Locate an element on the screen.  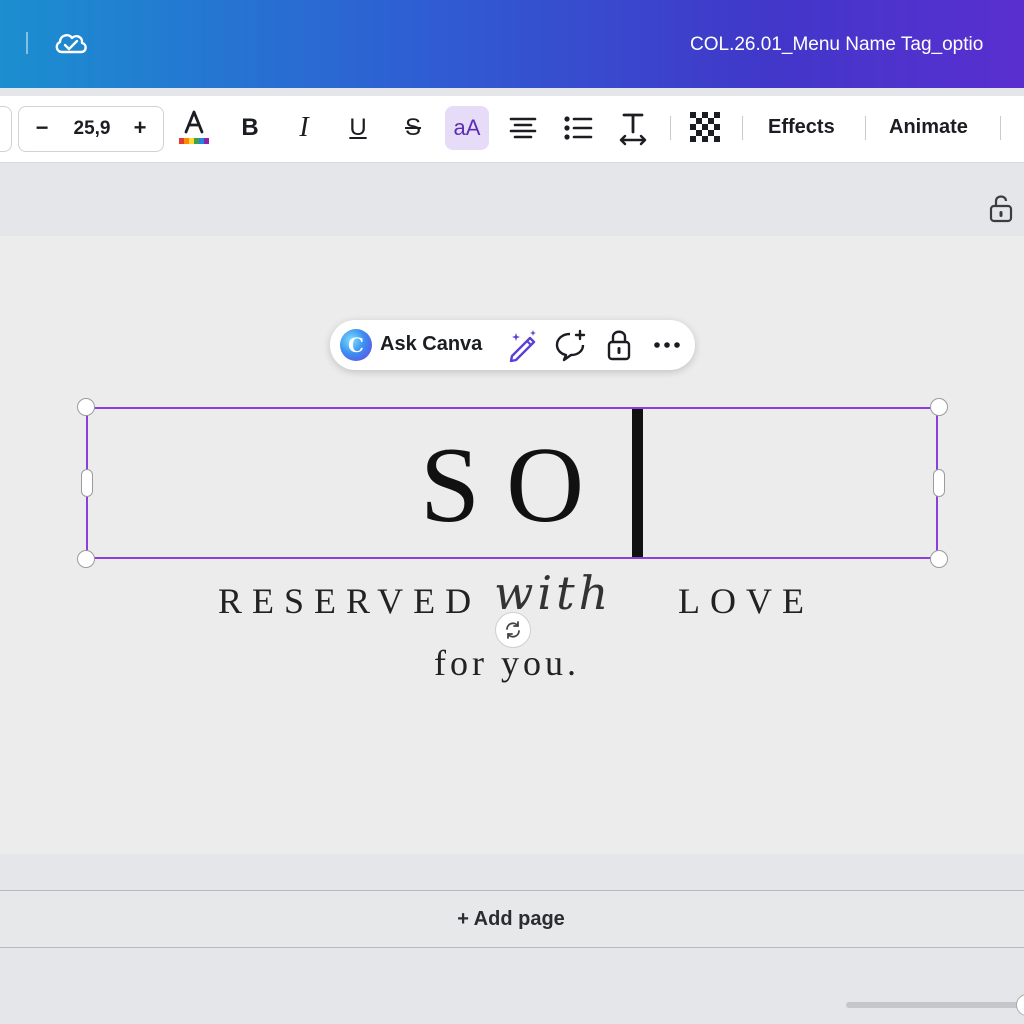
bold-button: B is located at coordinates (250, 128).